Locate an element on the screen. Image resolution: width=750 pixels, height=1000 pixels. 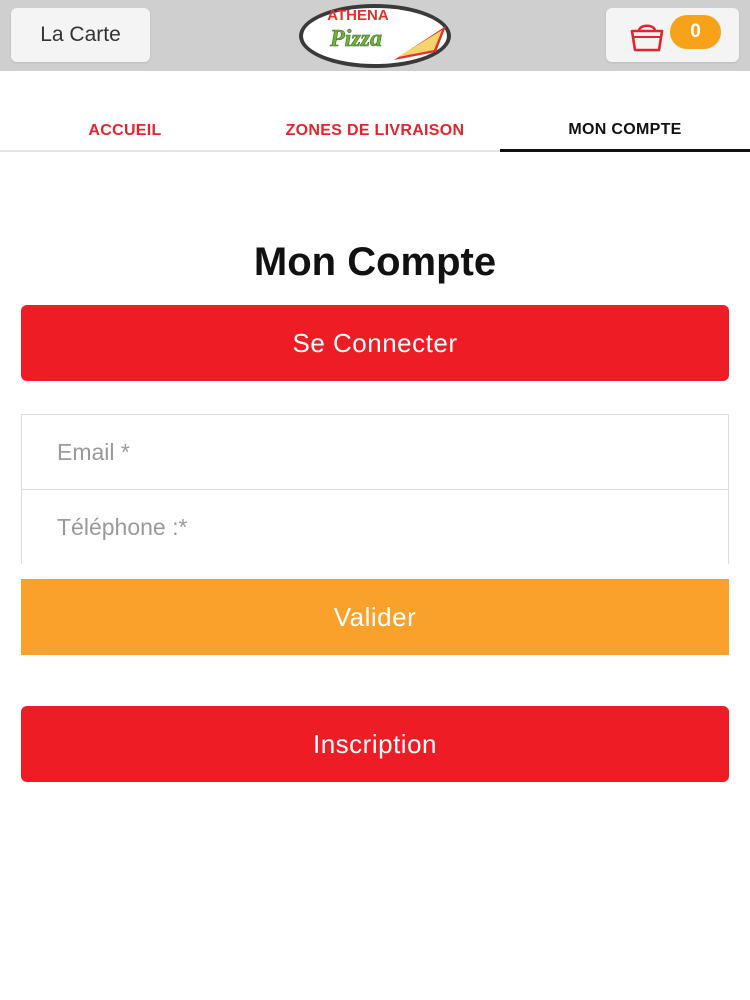
submit-button: Valider is located at coordinates (375, 617).